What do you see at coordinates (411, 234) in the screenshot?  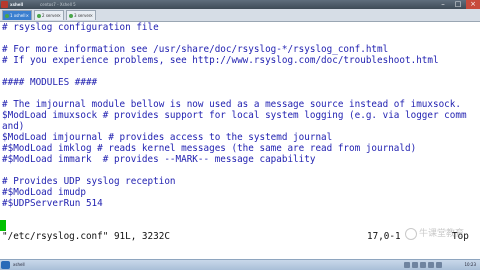 I see `watermark-icon` at bounding box center [411, 234].